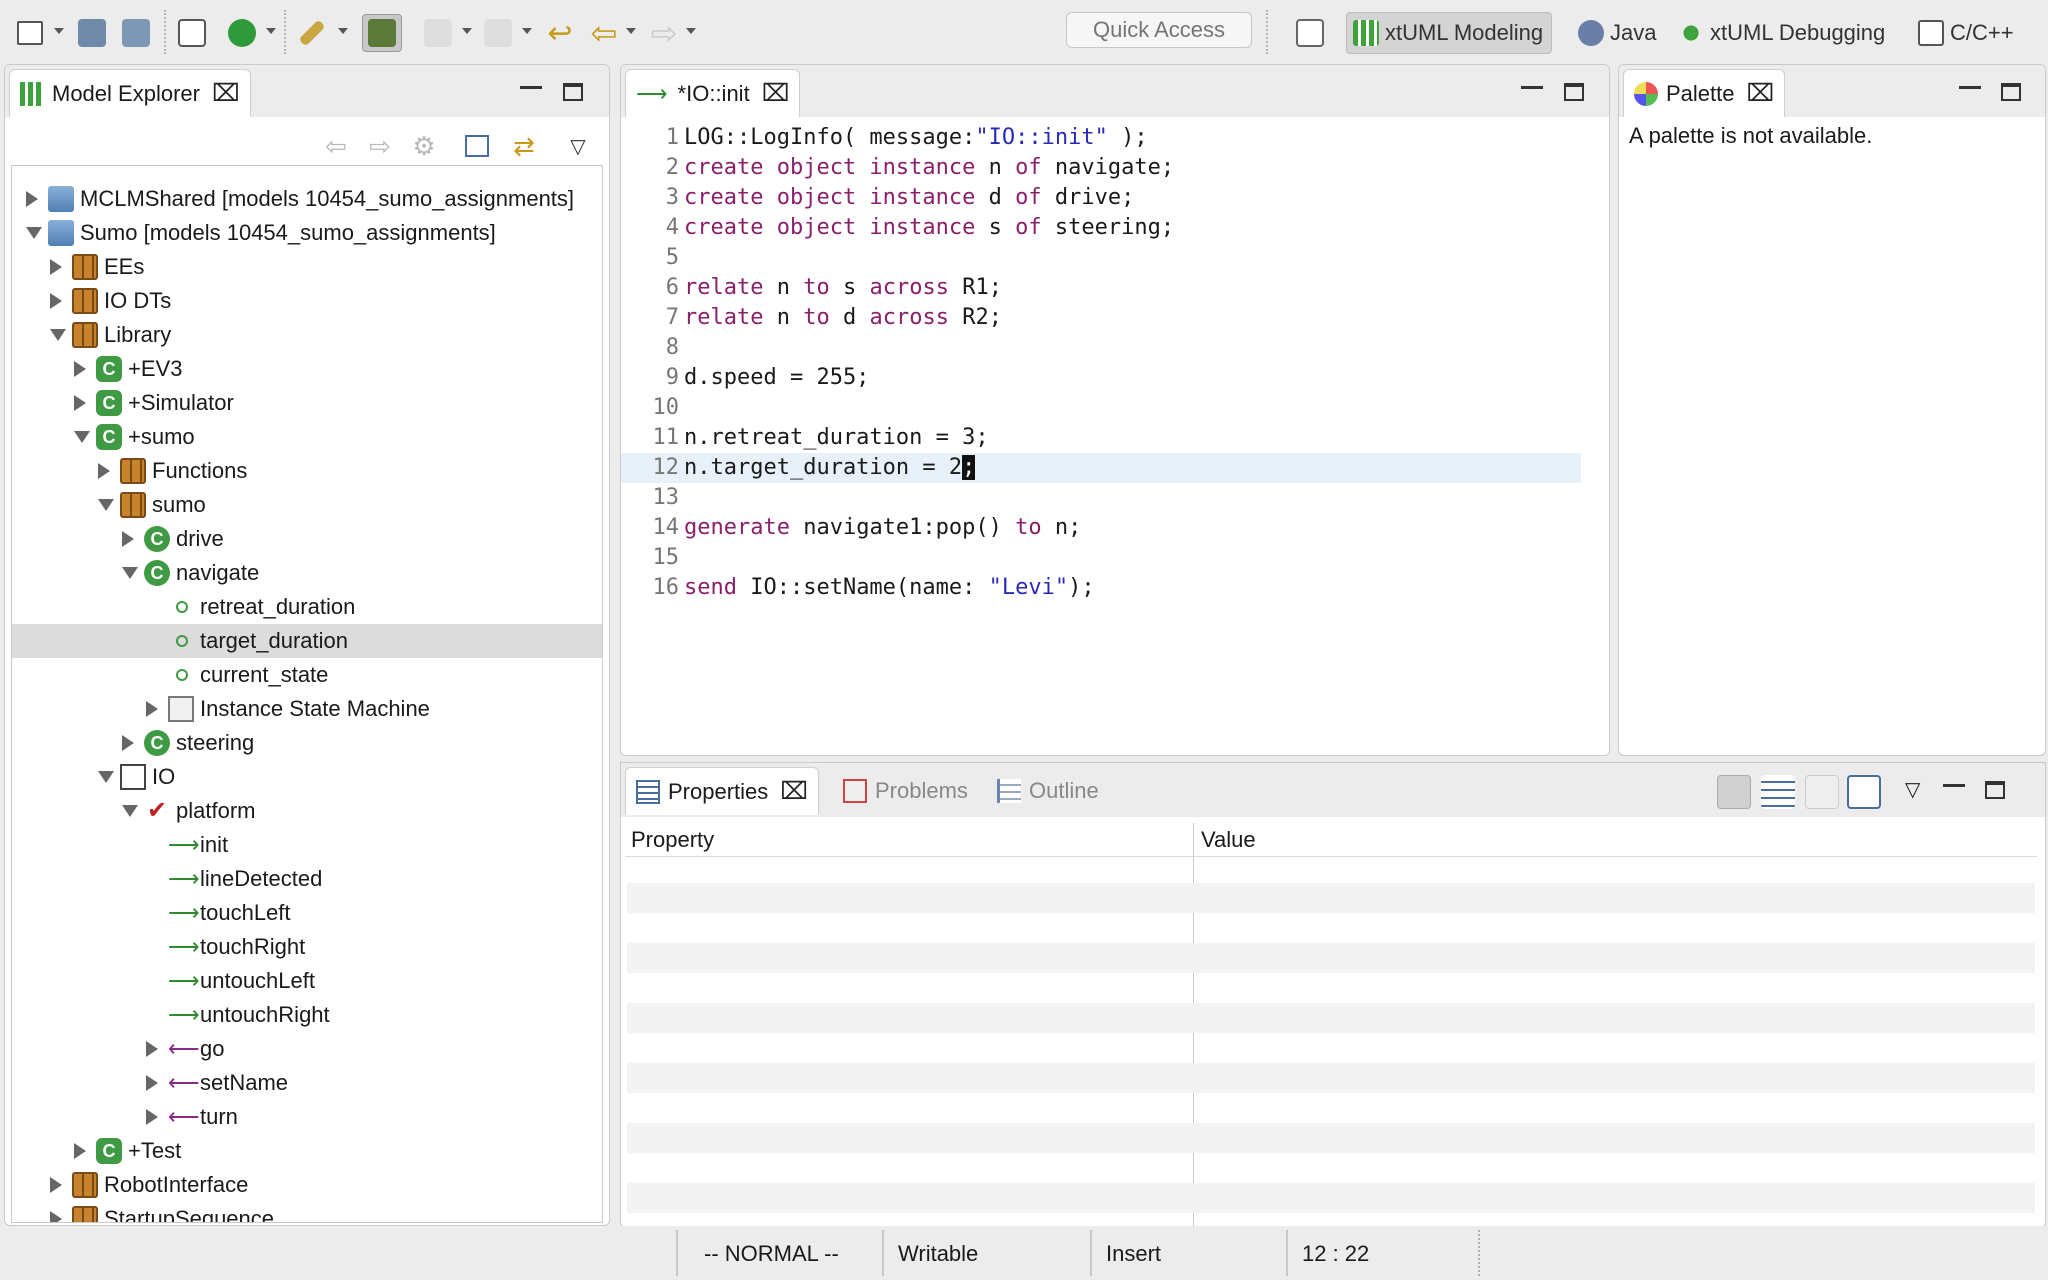 The image size is (2048, 1280). Describe the element at coordinates (1966, 33) in the screenshot. I see `perspective-cpp: C/C++` at that location.